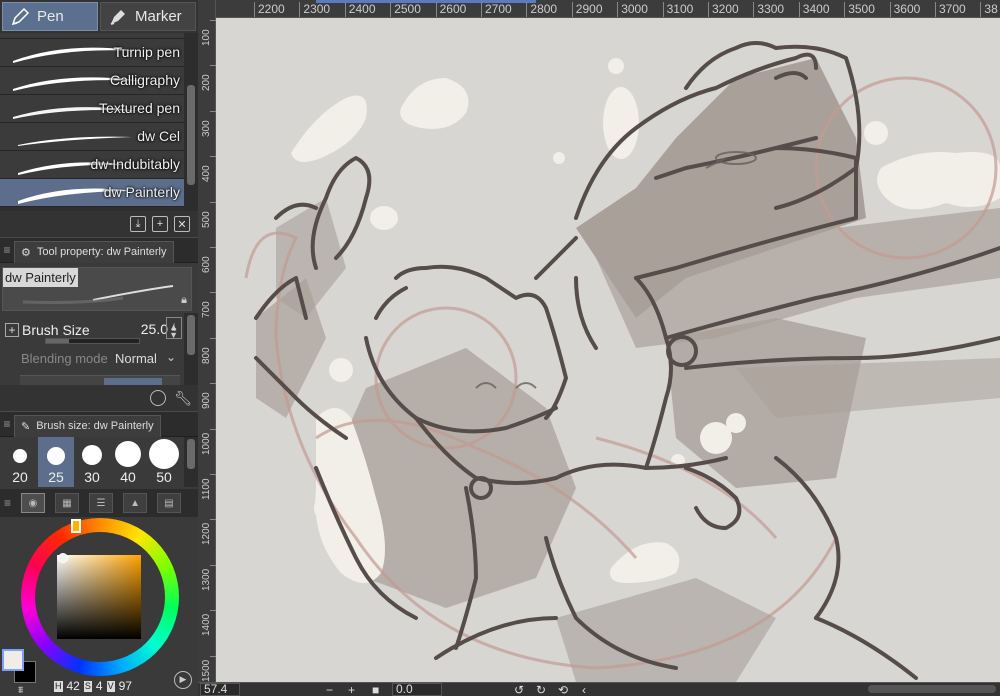 This screenshot has height=696, width=1000. What do you see at coordinates (99, 597) in the screenshot?
I see `saturation-value-square` at bounding box center [99, 597].